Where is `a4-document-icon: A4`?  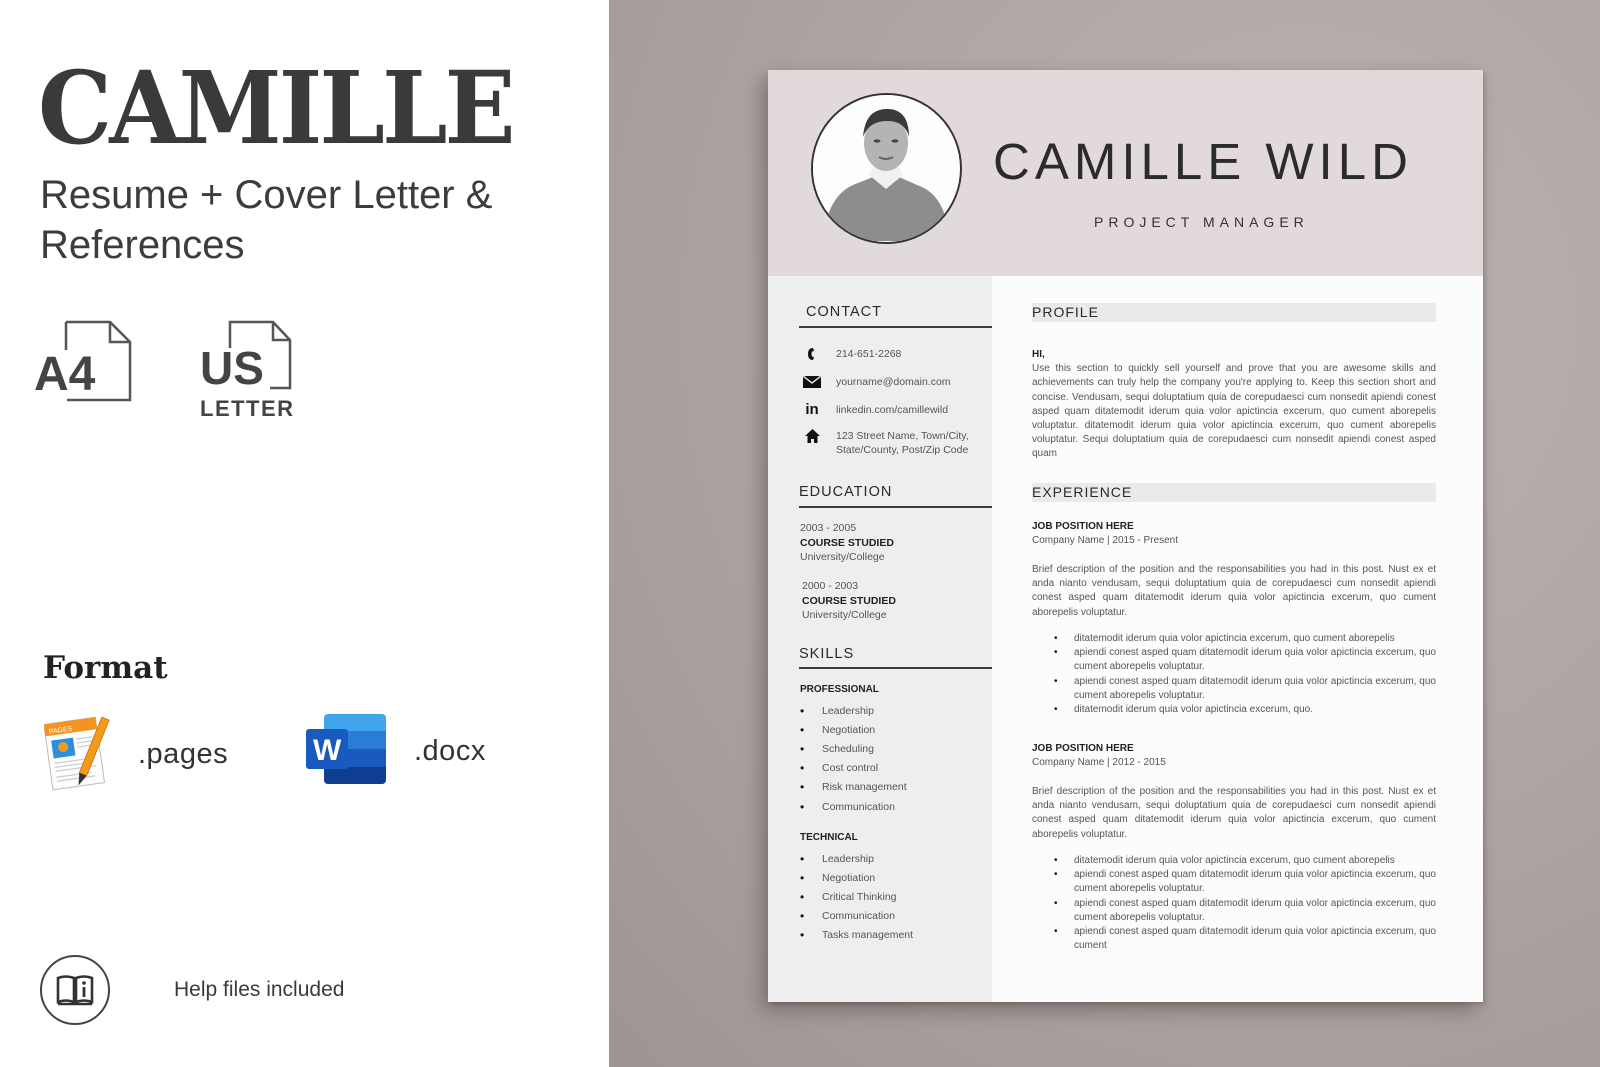
a4-document-icon: A4 is located at coordinates (84, 362).